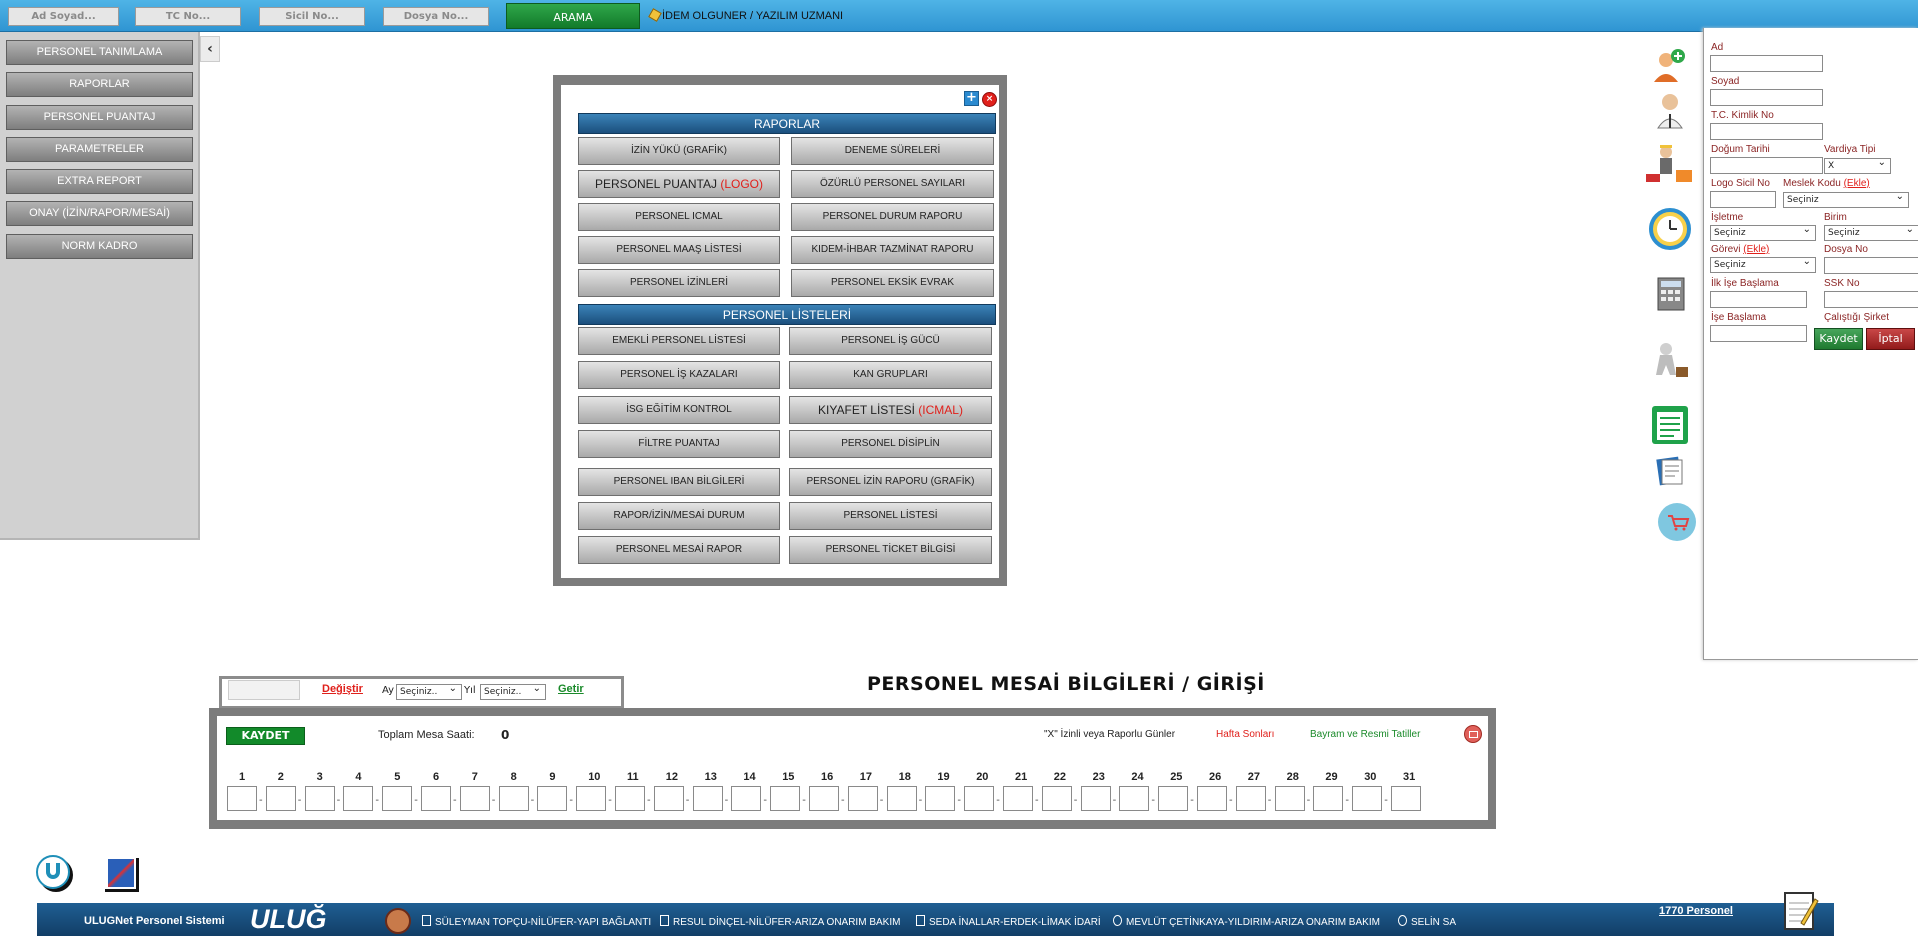  Describe the element at coordinates (890, 516) in the screenshot. I see `report-personel-listesi-button: PERSONEL LİSTESİ` at that location.